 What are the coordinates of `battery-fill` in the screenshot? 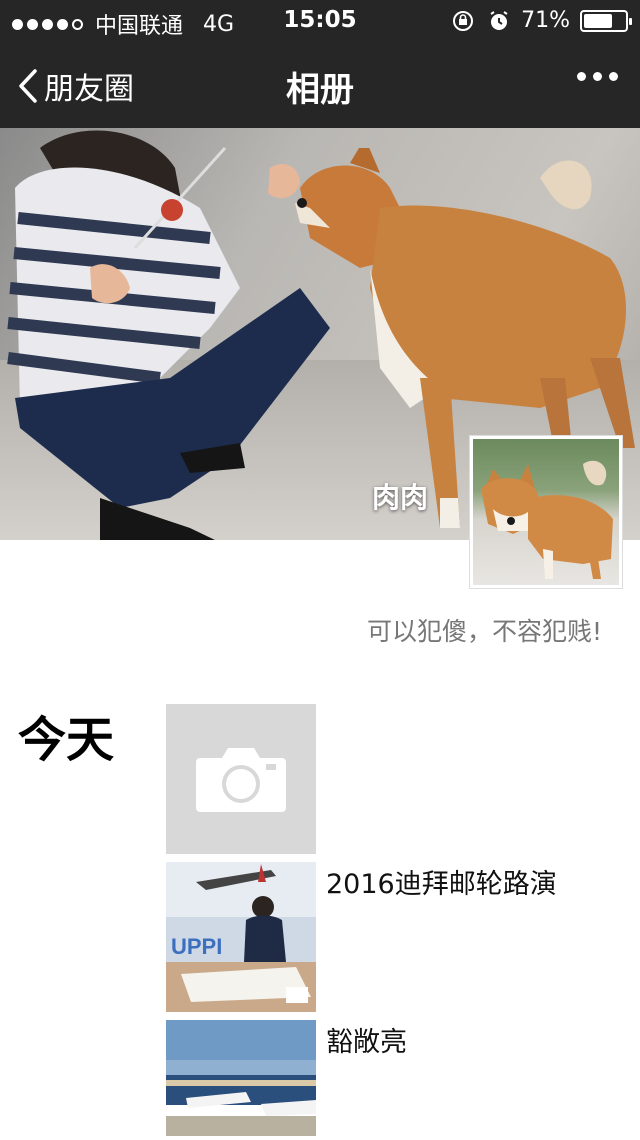 It's located at (598, 20).